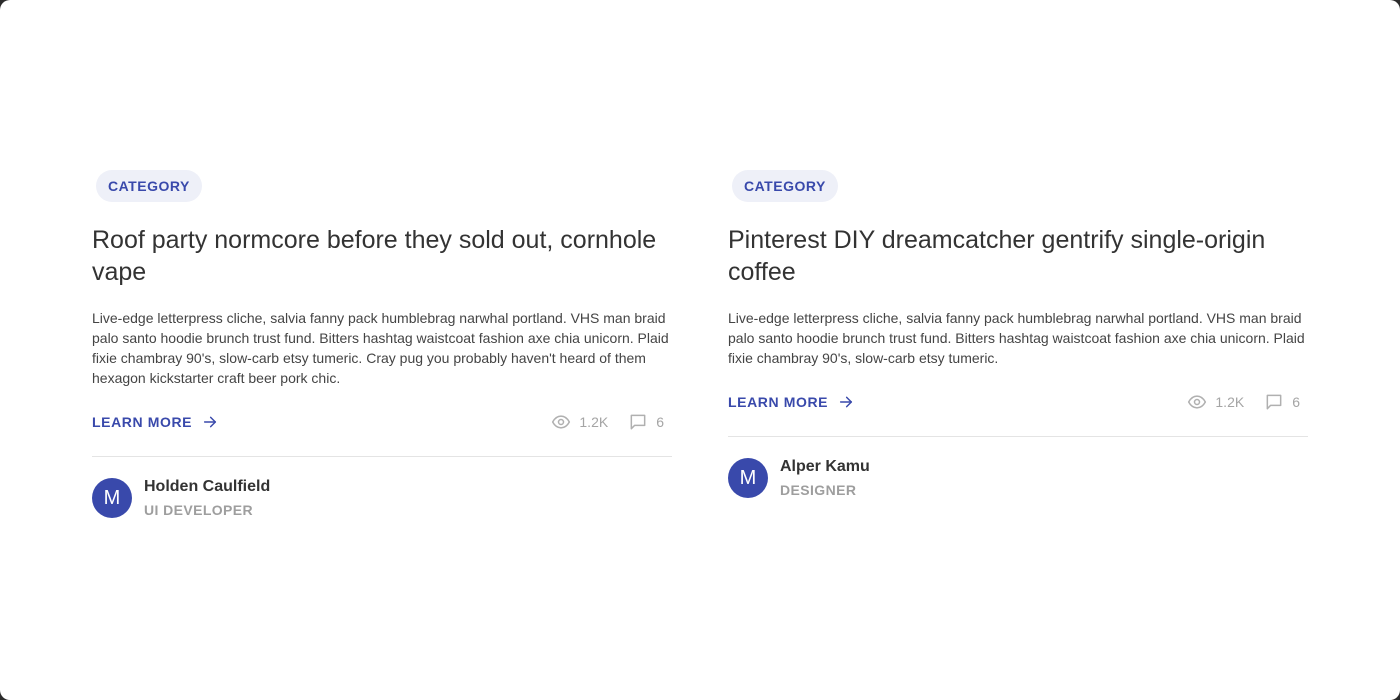  Describe the element at coordinates (207, 498) in the screenshot. I see `author-text: Holden Caulfield UI DEVELOPER` at that location.